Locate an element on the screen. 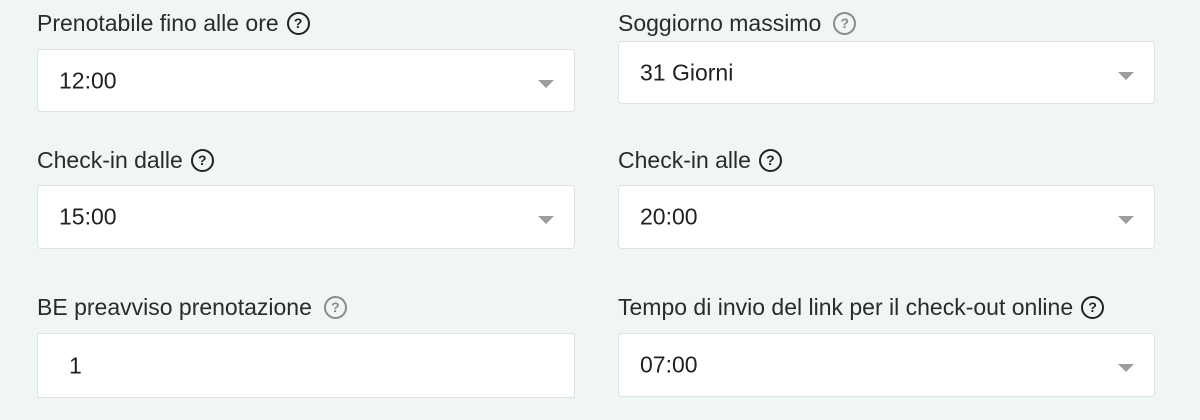  label-text: BE preavviso prenotazione is located at coordinates (174, 306).